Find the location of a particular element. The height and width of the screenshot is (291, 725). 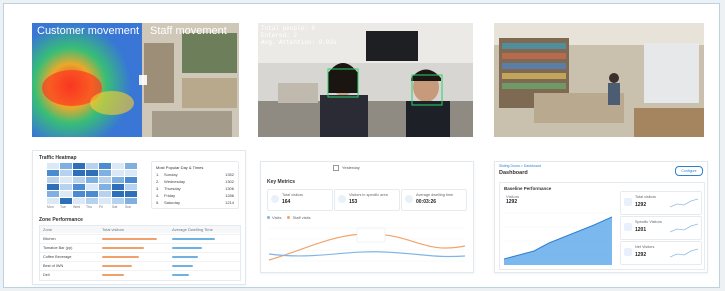

kpi-label: Total visitors is located at coordinates (645, 197).